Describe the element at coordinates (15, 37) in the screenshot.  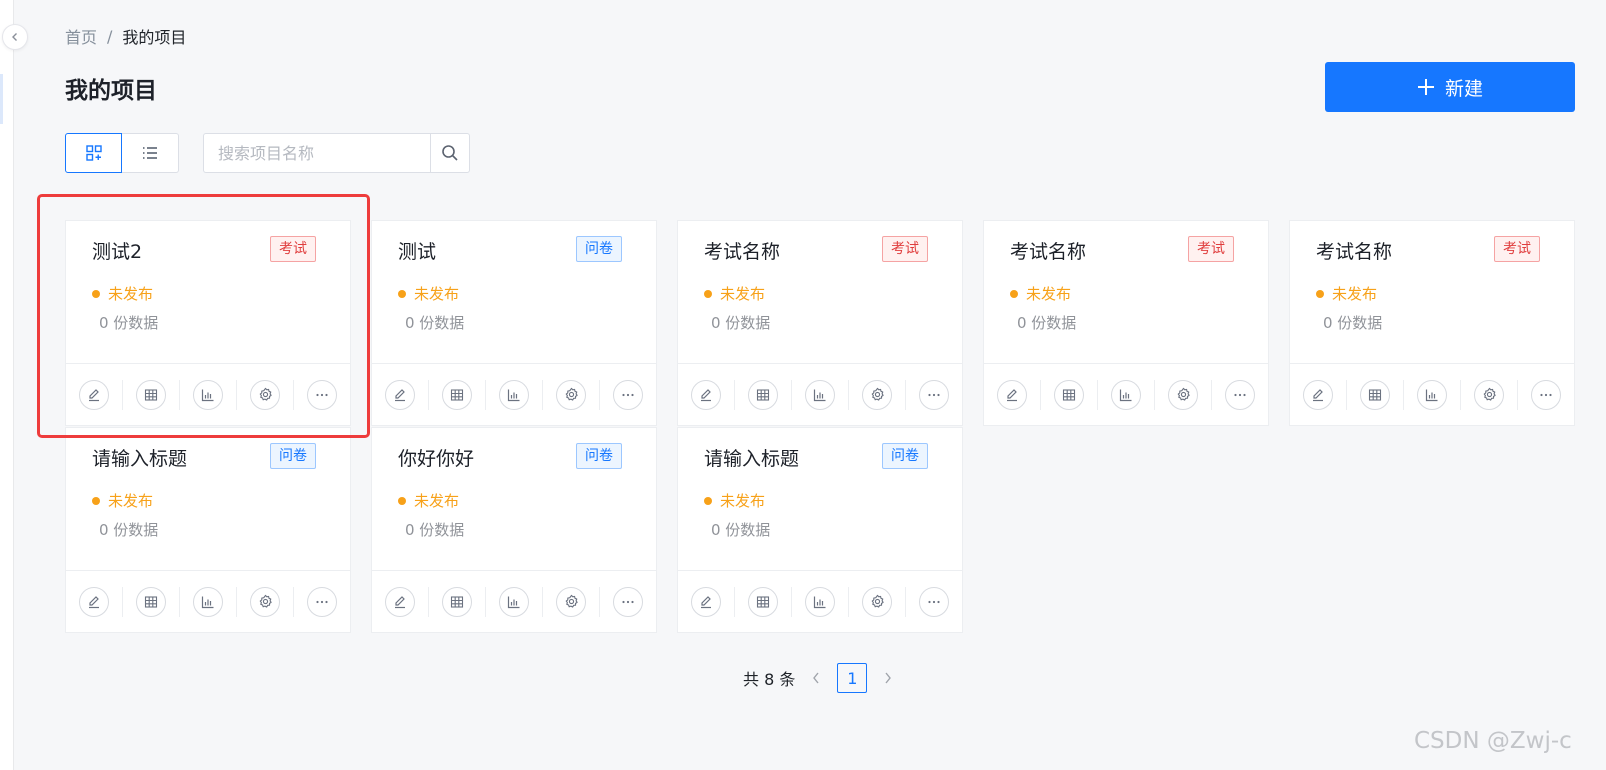
I see `sidebar-collapse-button` at that location.